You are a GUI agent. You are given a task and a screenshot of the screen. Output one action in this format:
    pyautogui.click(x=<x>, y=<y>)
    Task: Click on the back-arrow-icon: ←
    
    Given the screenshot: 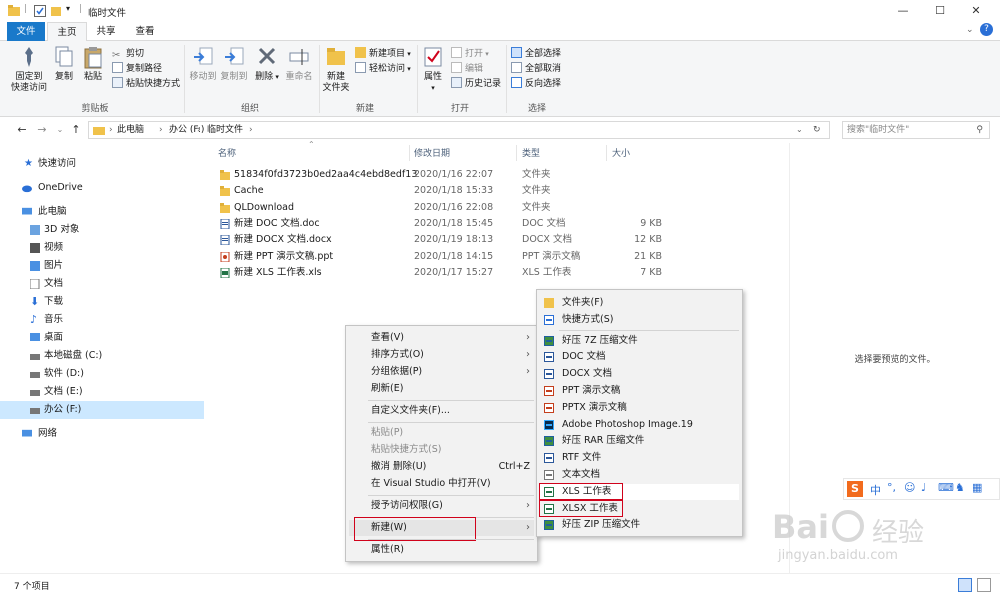 What is the action you would take?
    pyautogui.click(x=22, y=130)
    